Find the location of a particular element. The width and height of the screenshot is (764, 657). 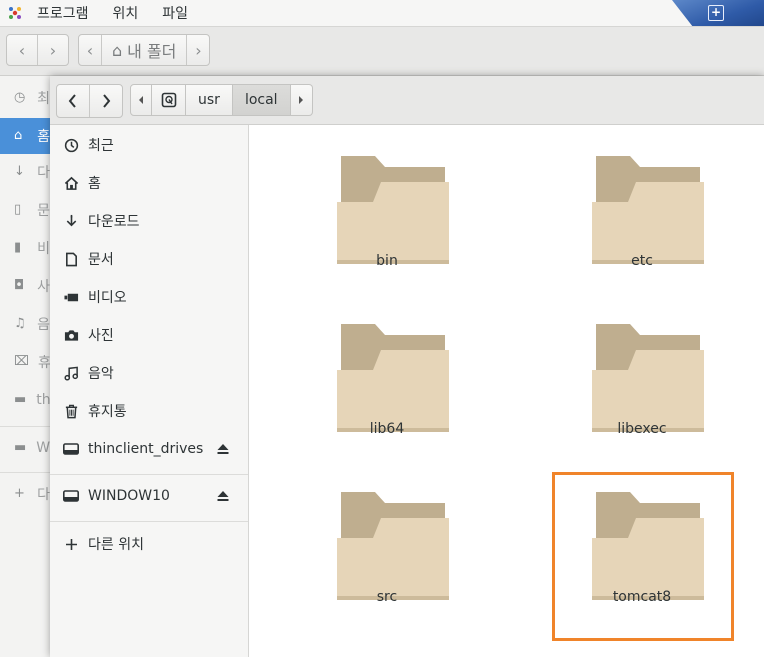

bg-sidebar-item: ◘ 사 is located at coordinates (25, 286).